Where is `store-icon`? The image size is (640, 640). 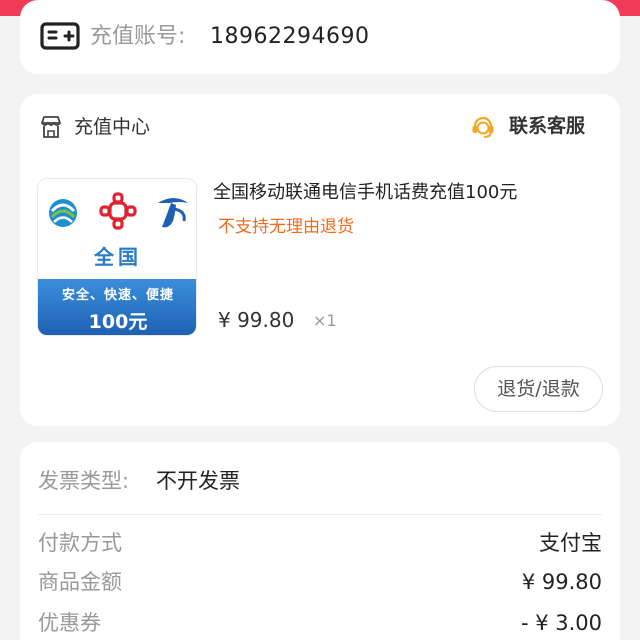 store-icon is located at coordinates (51, 127).